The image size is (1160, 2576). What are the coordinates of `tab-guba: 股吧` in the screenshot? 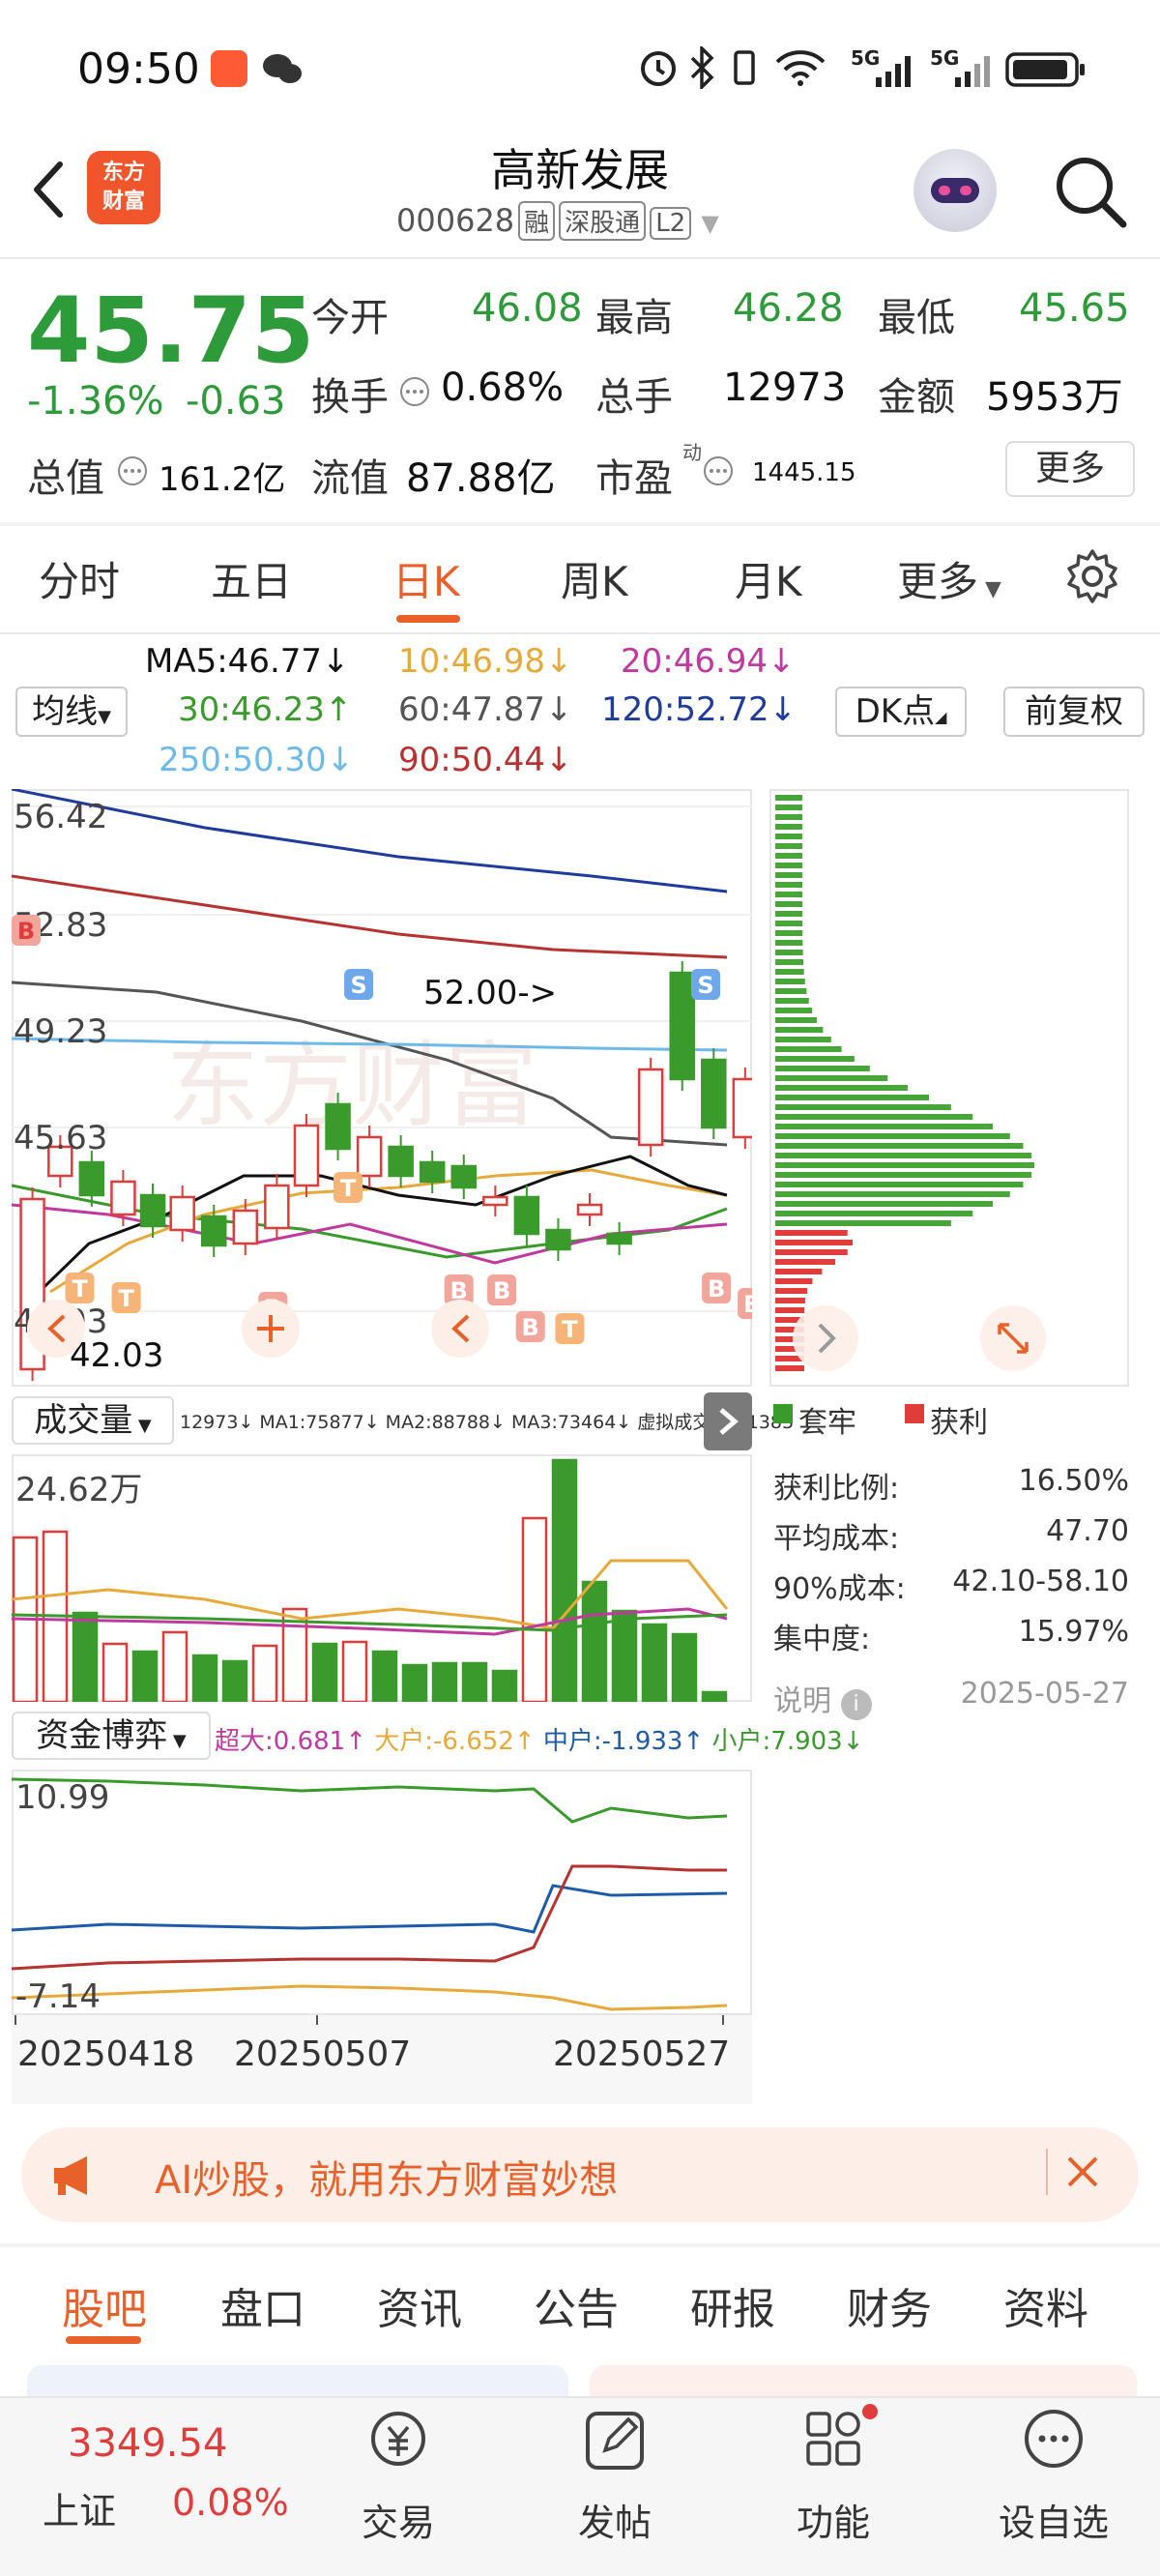 It's located at (105, 2305).